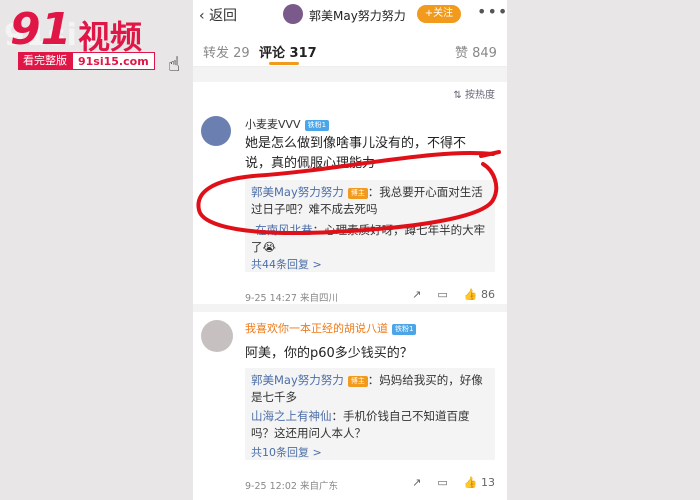 The height and width of the screenshot is (500, 700). What do you see at coordinates (453, 482) in the screenshot?
I see `comment-actions: ↗ ▭ 👍 13` at bounding box center [453, 482].